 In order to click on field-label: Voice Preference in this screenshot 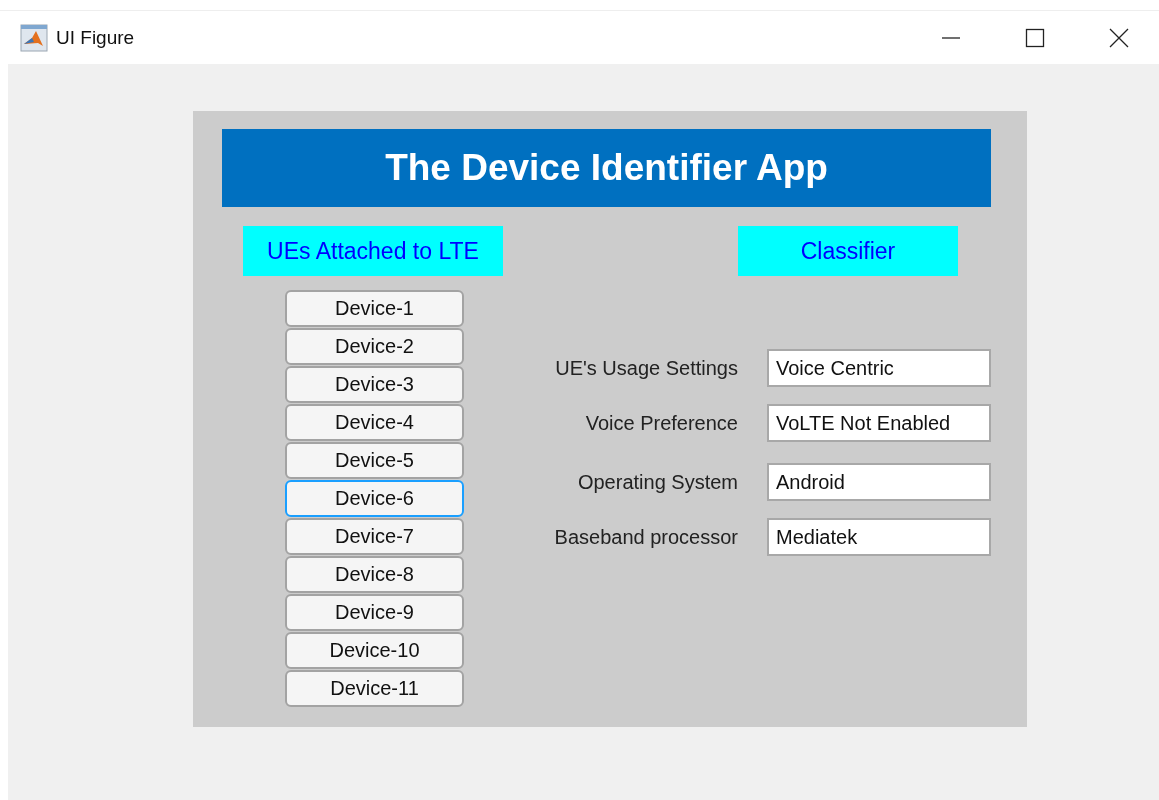, I will do `click(661, 423)`.